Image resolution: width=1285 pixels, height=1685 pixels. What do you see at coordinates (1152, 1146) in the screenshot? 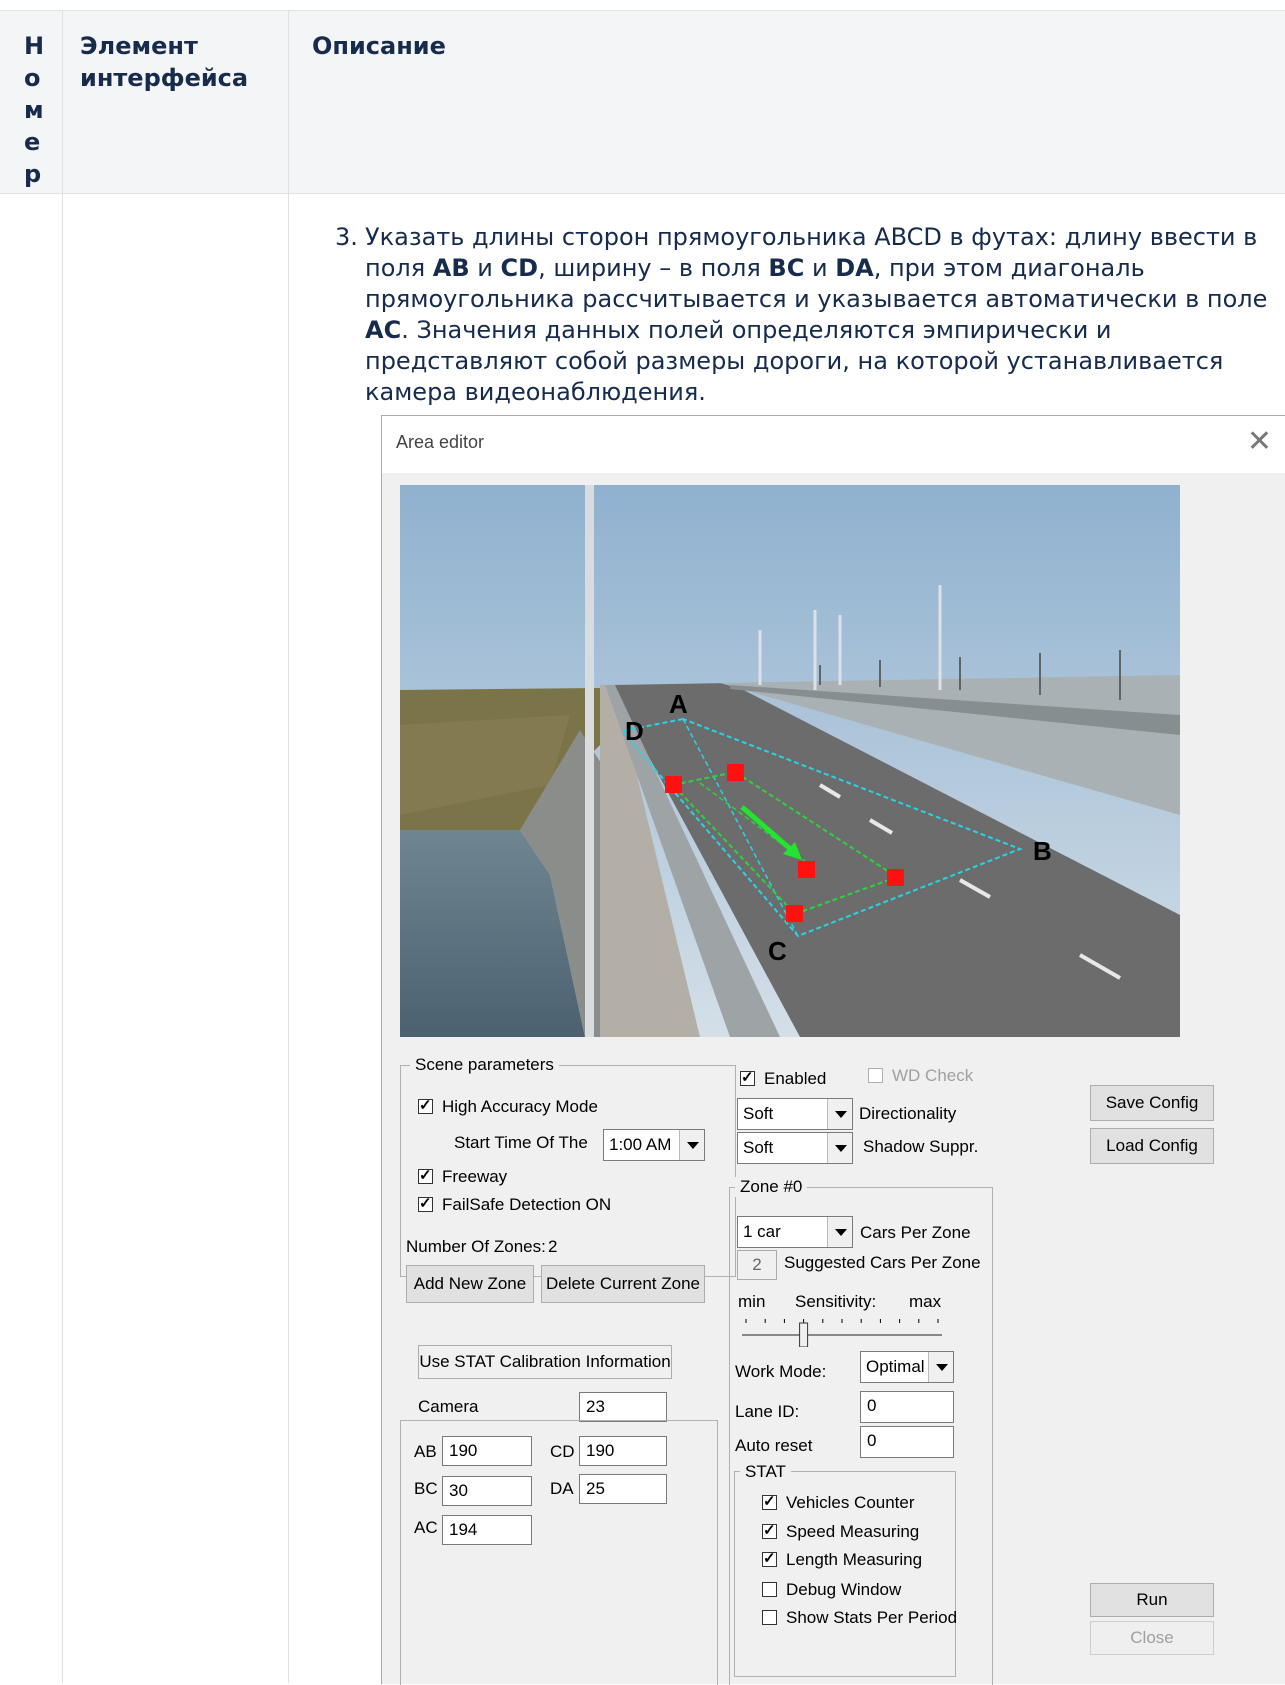
I see `load-config-button: Load Config` at bounding box center [1152, 1146].